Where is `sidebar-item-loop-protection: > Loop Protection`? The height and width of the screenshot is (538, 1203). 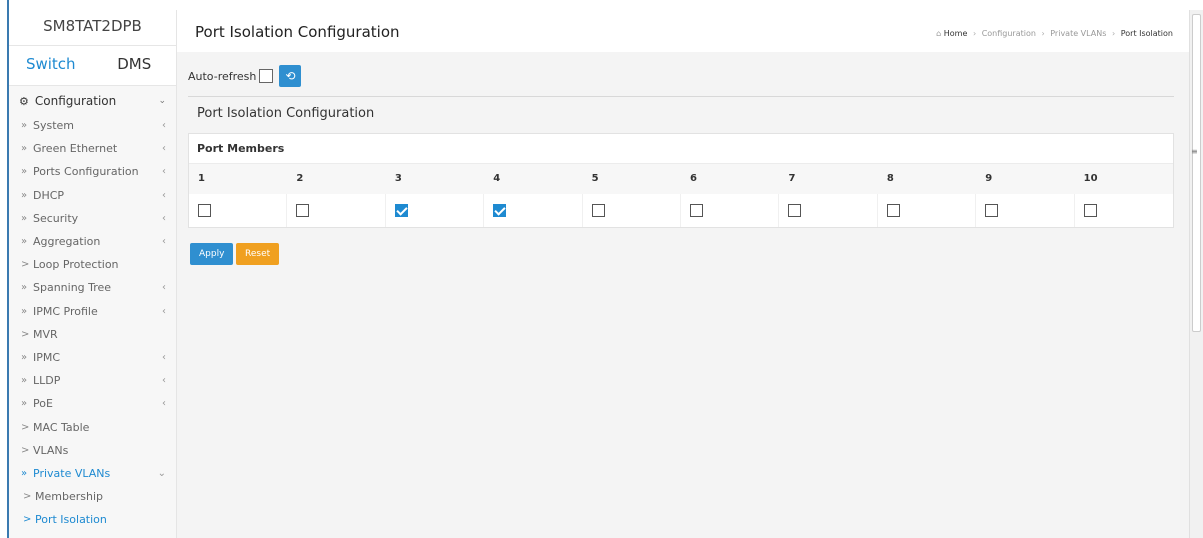 sidebar-item-loop-protection: > Loop Protection is located at coordinates (92, 264).